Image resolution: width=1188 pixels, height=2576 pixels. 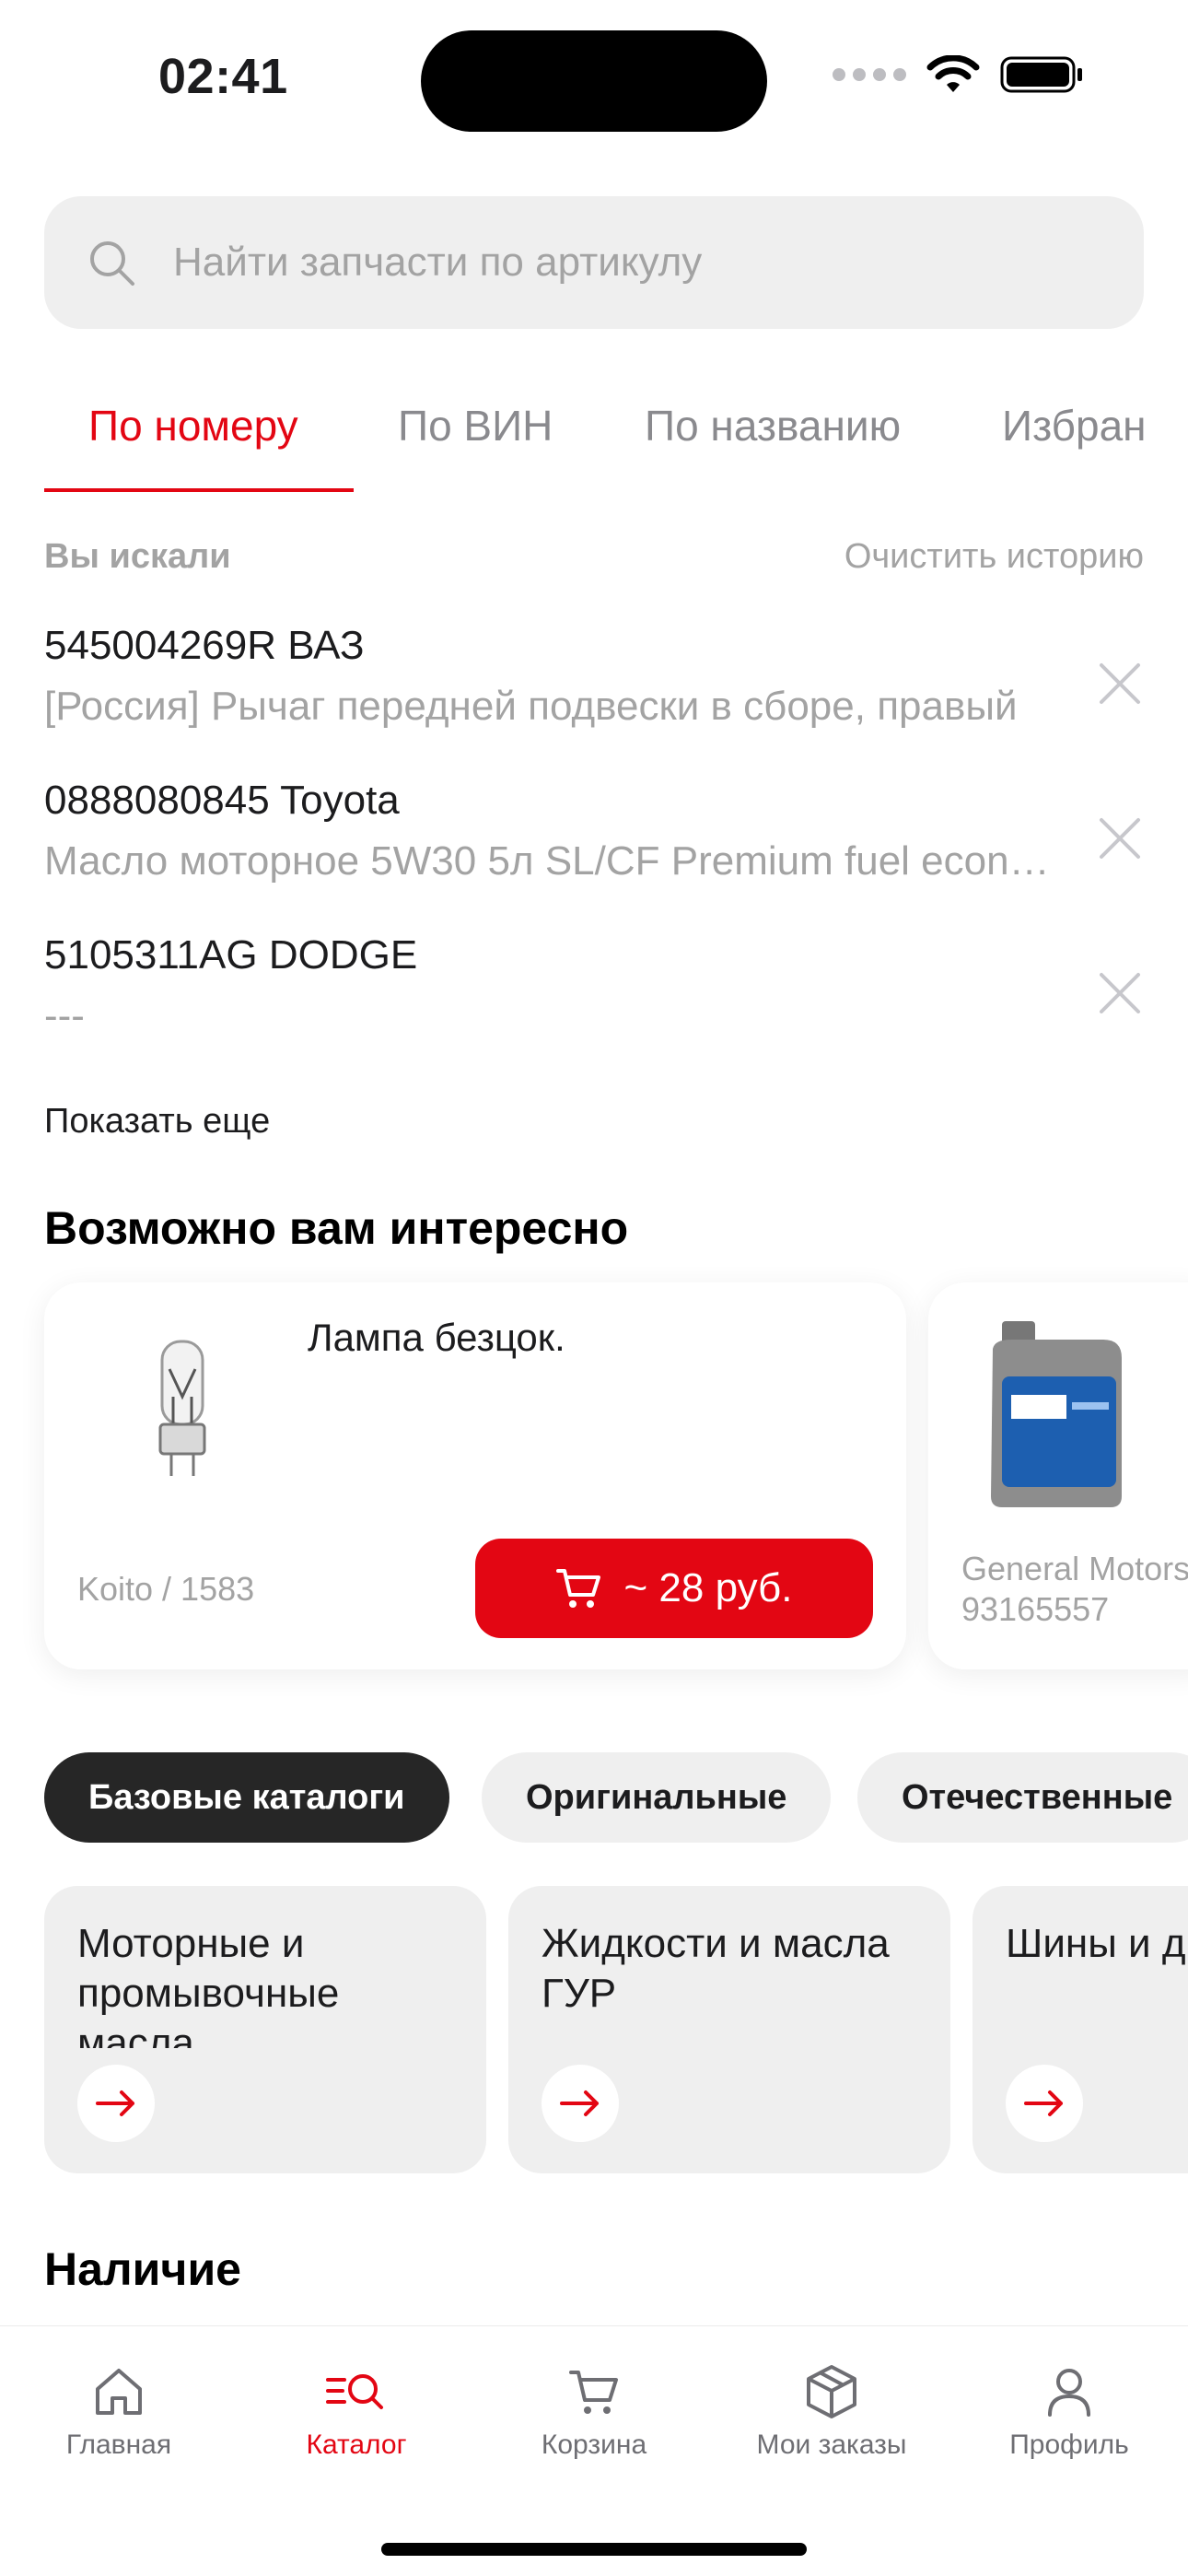 What do you see at coordinates (657, 1797) in the screenshot?
I see `chip-original: Оригинальные` at bounding box center [657, 1797].